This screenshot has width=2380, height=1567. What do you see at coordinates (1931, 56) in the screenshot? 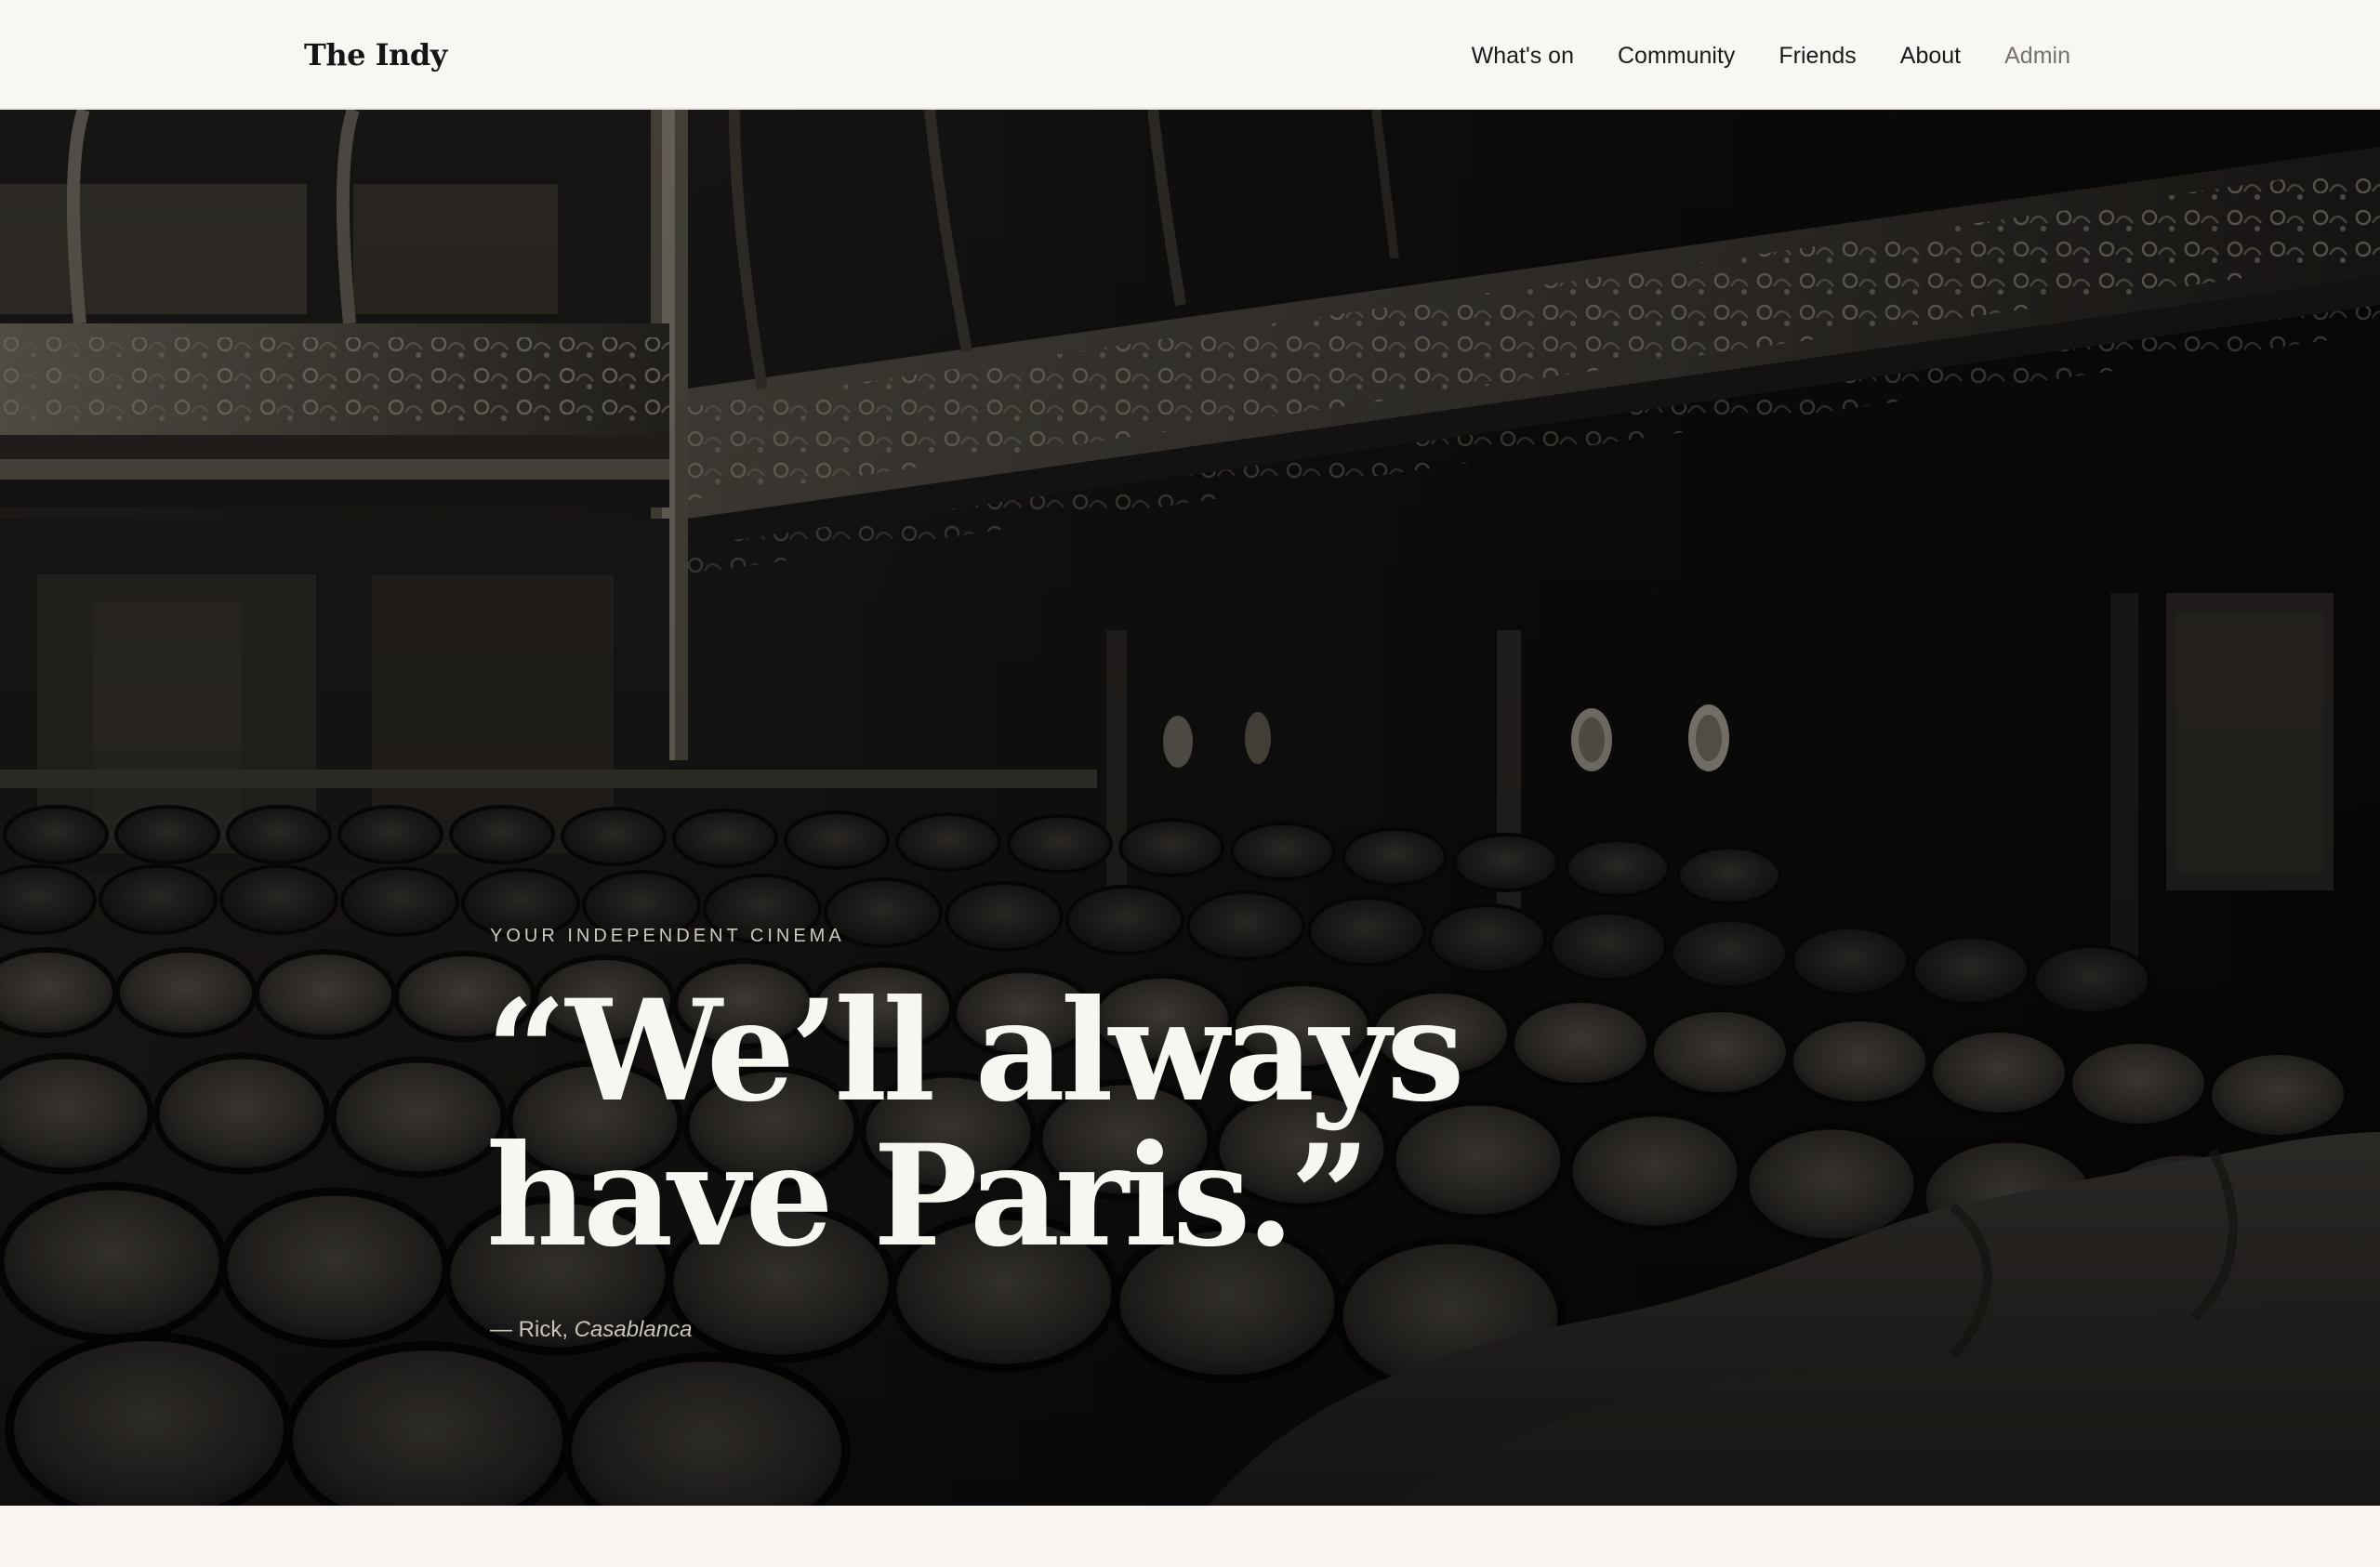
I see `nav-item-about: About` at bounding box center [1931, 56].